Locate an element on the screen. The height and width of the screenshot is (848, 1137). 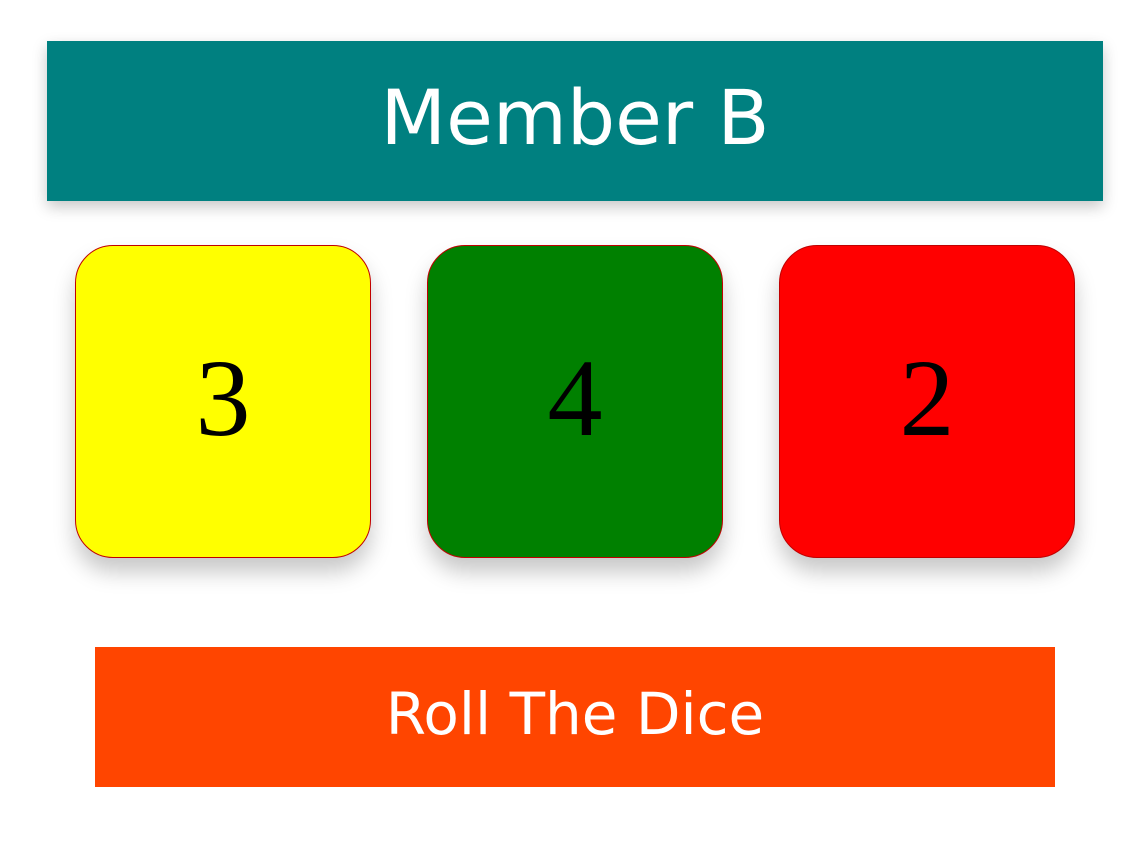
die-3: 2 is located at coordinates (927, 401).